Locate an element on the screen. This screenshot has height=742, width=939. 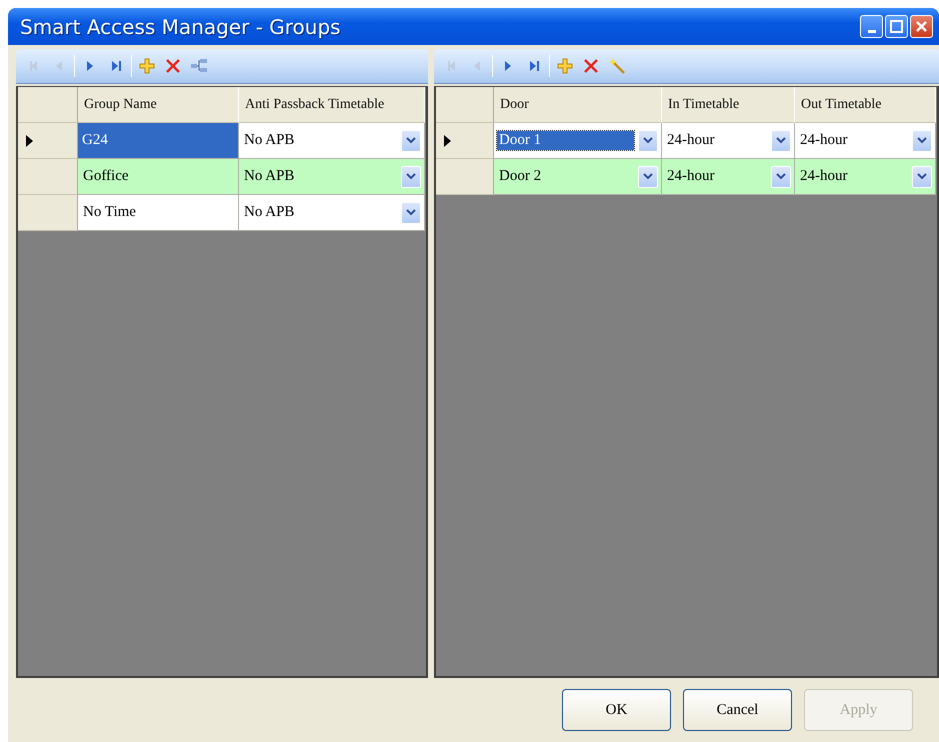
dialog-button: Cancel is located at coordinates (737, 710).